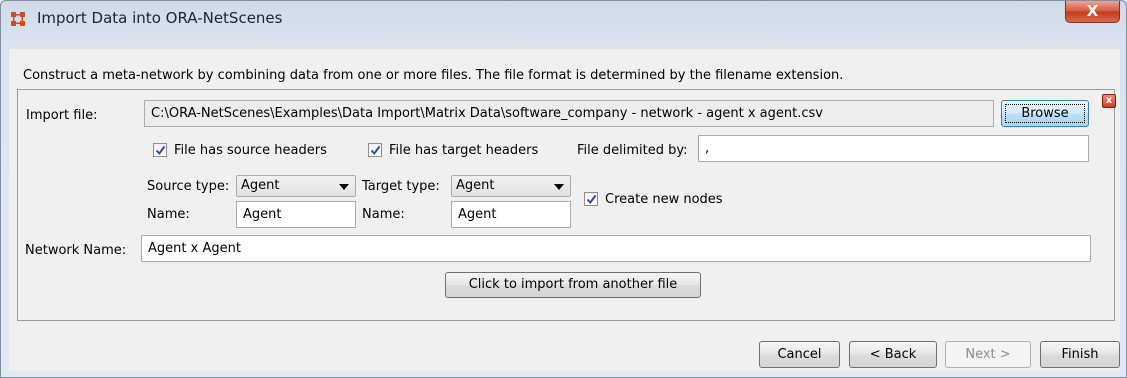 The width and height of the screenshot is (1127, 378). I want to click on source-headers-label: File has source headers, so click(250, 150).